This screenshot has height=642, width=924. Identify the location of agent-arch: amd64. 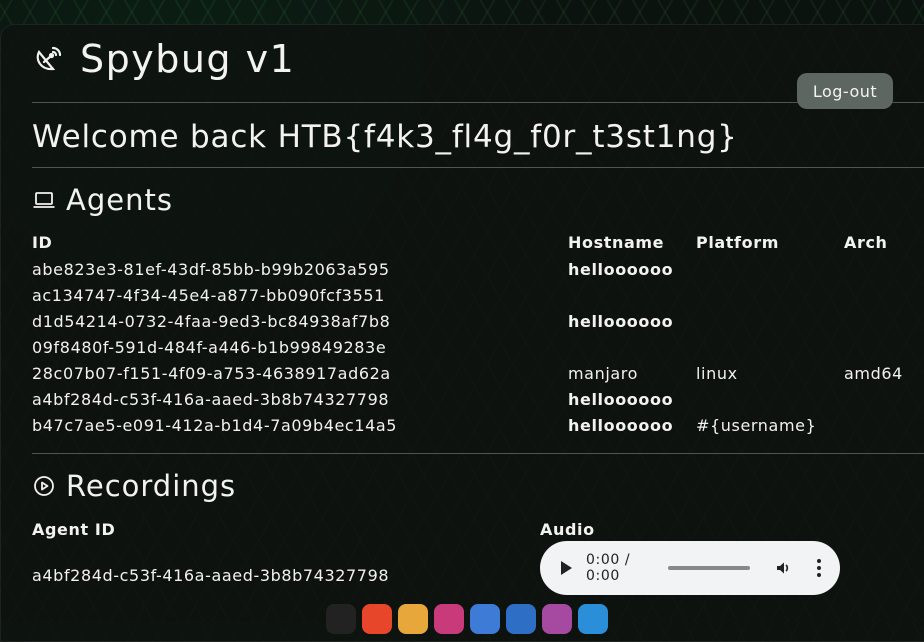
(873, 373).